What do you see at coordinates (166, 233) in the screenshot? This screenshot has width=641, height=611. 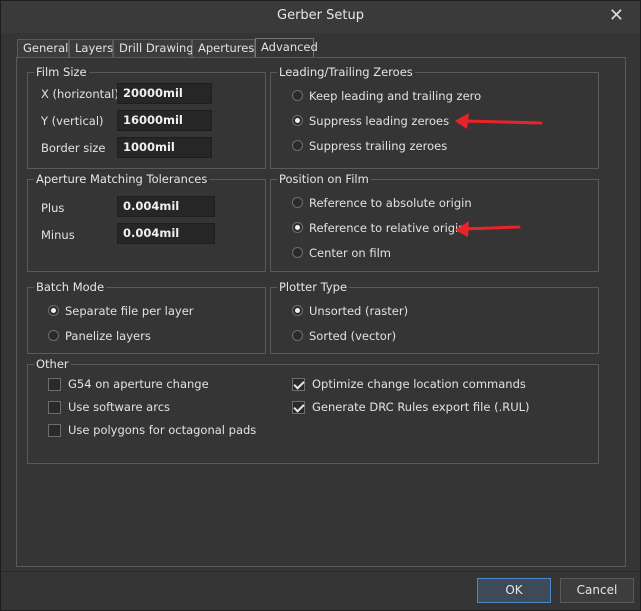 I see `minus-field: 0.004mil` at bounding box center [166, 233].